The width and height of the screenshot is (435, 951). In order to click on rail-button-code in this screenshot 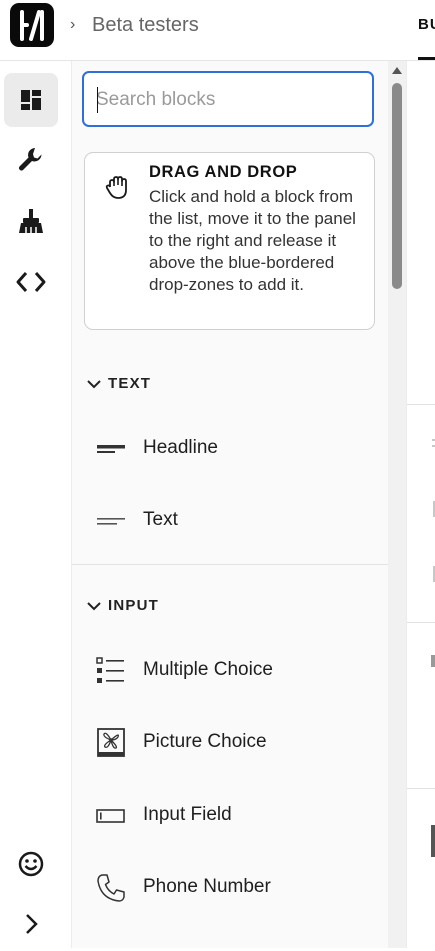, I will do `click(31, 282)`.